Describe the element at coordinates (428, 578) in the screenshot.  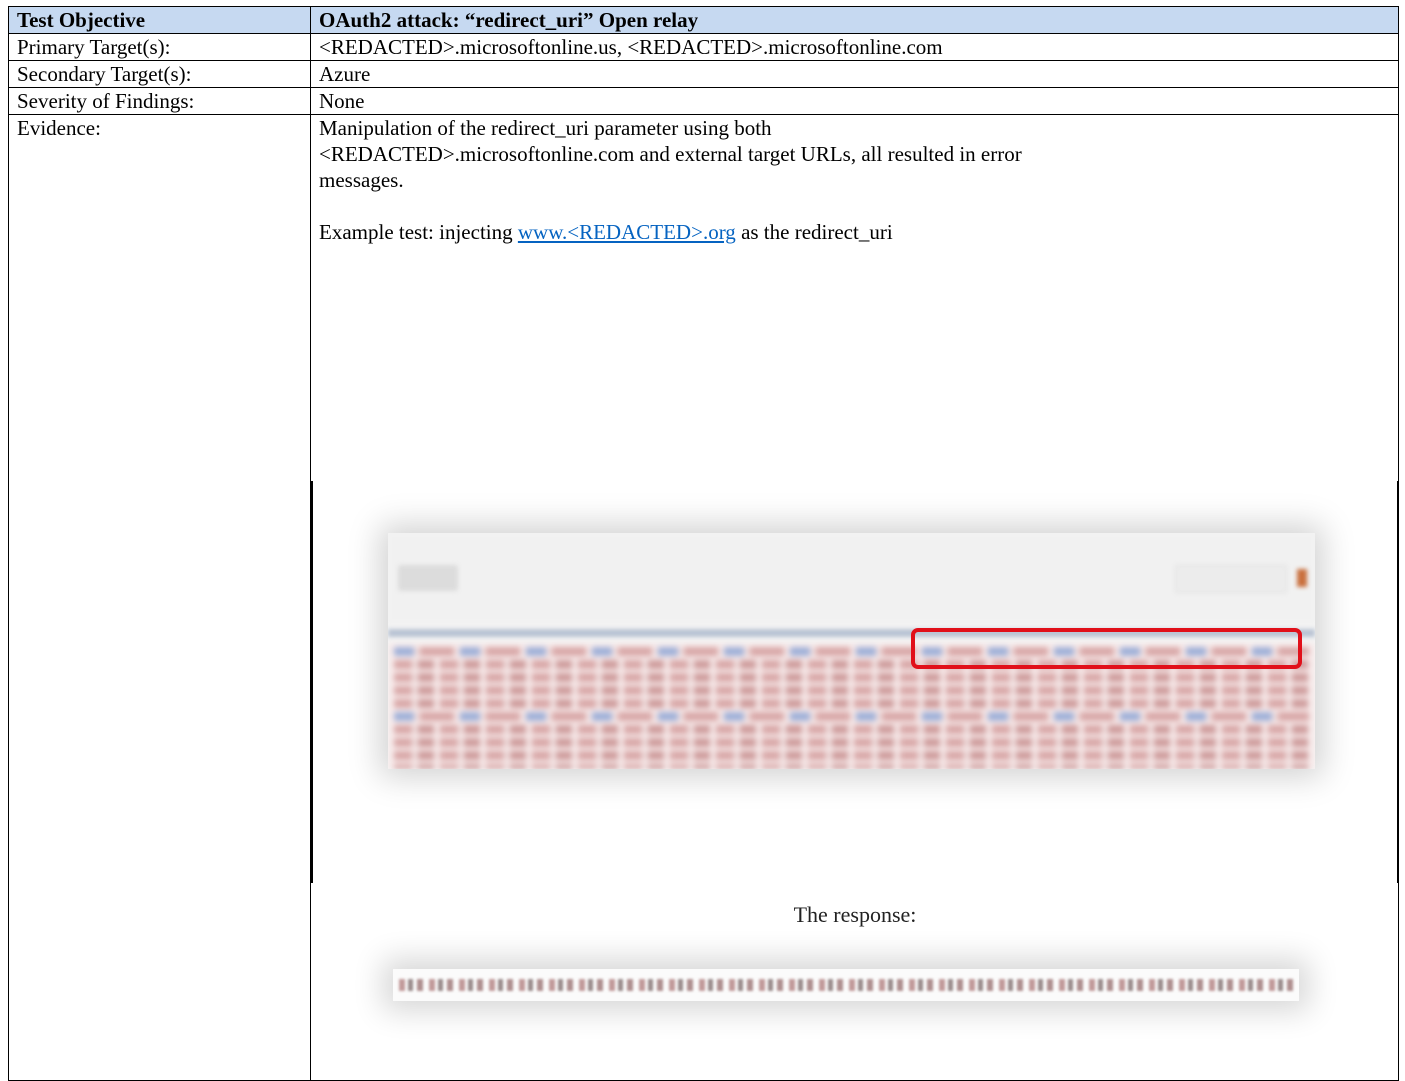
I see `browser-tab-blurred` at that location.